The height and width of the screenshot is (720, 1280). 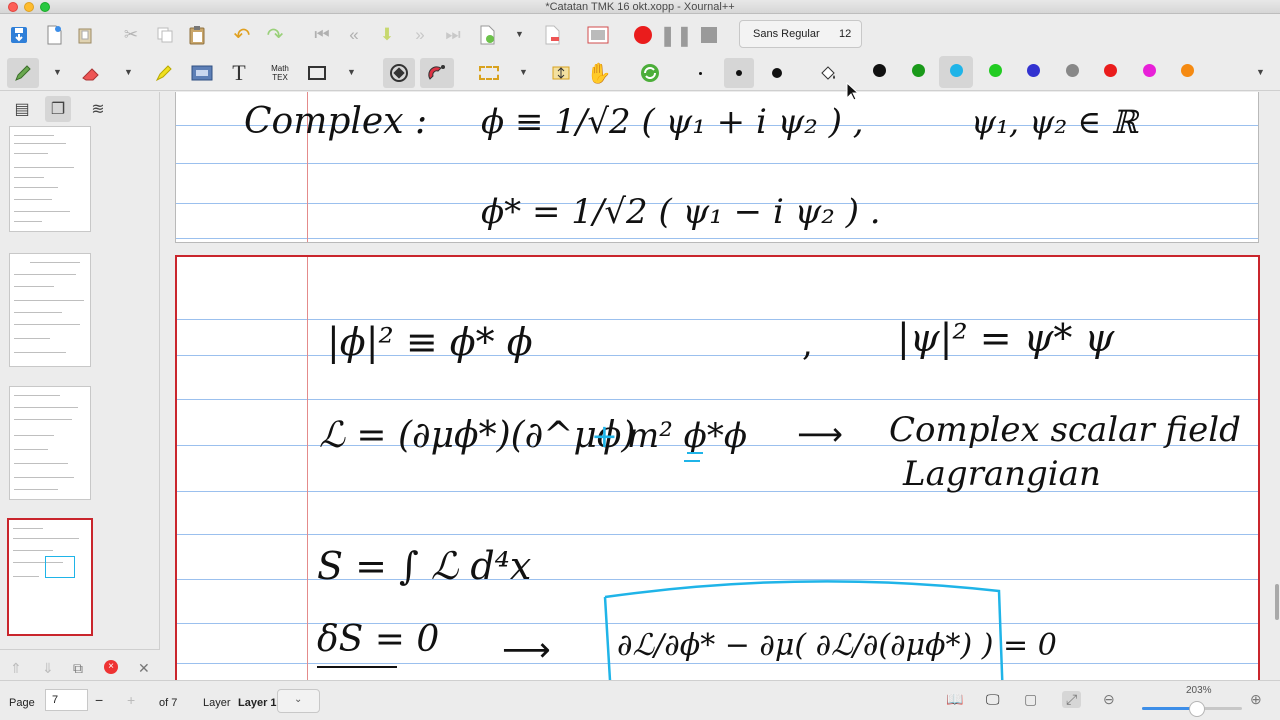 I want to click on next-page-icon: », so click(x=420, y=34).